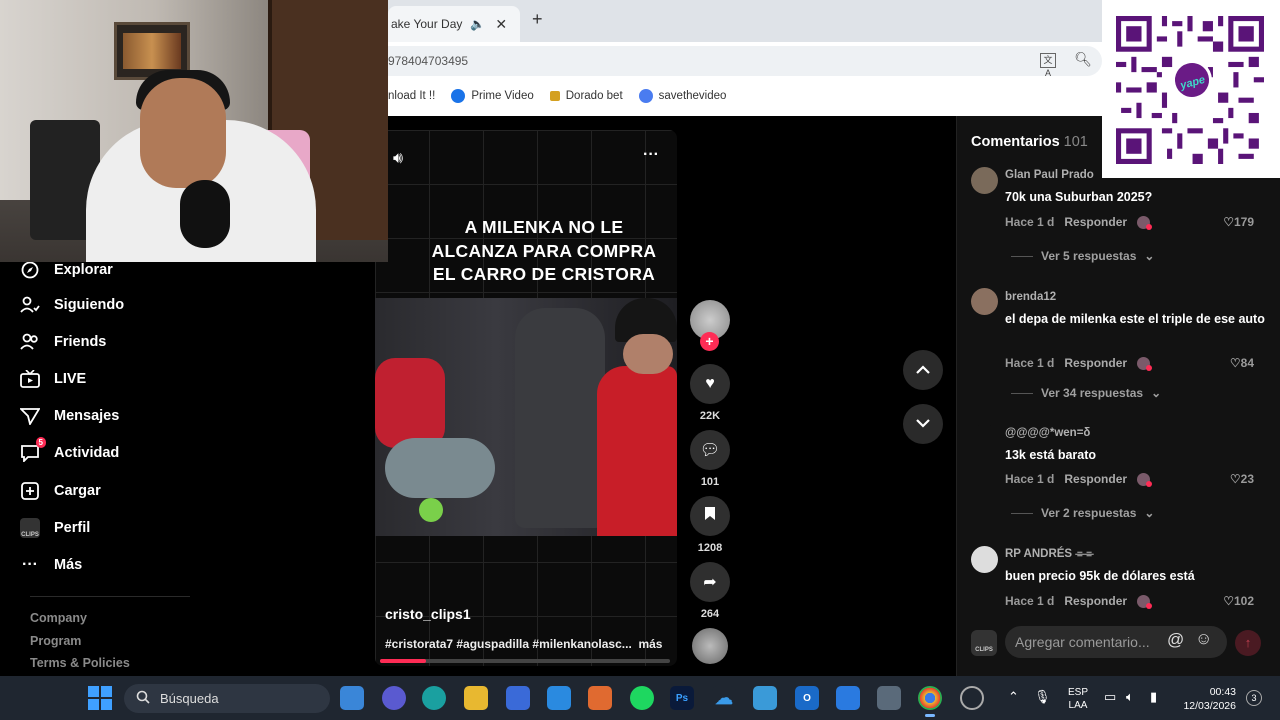 This screenshot has width=1280, height=720. What do you see at coordinates (428, 614) in the screenshot?
I see `video-author: cristo_clips1` at bounding box center [428, 614].